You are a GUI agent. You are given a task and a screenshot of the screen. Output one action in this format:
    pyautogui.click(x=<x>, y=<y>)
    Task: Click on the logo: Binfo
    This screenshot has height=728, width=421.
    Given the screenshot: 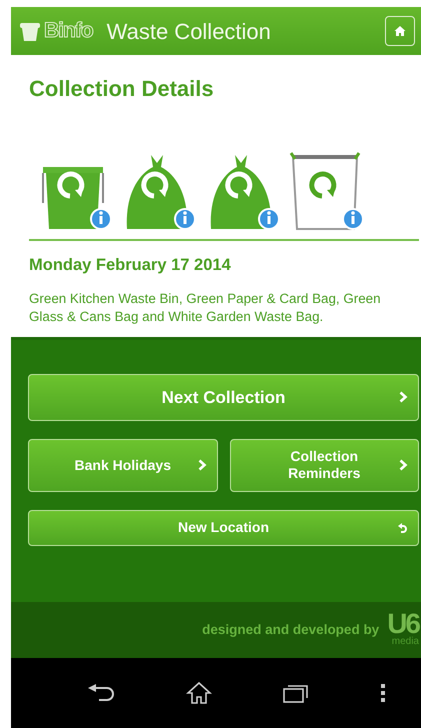 What is the action you would take?
    pyautogui.click(x=68, y=31)
    